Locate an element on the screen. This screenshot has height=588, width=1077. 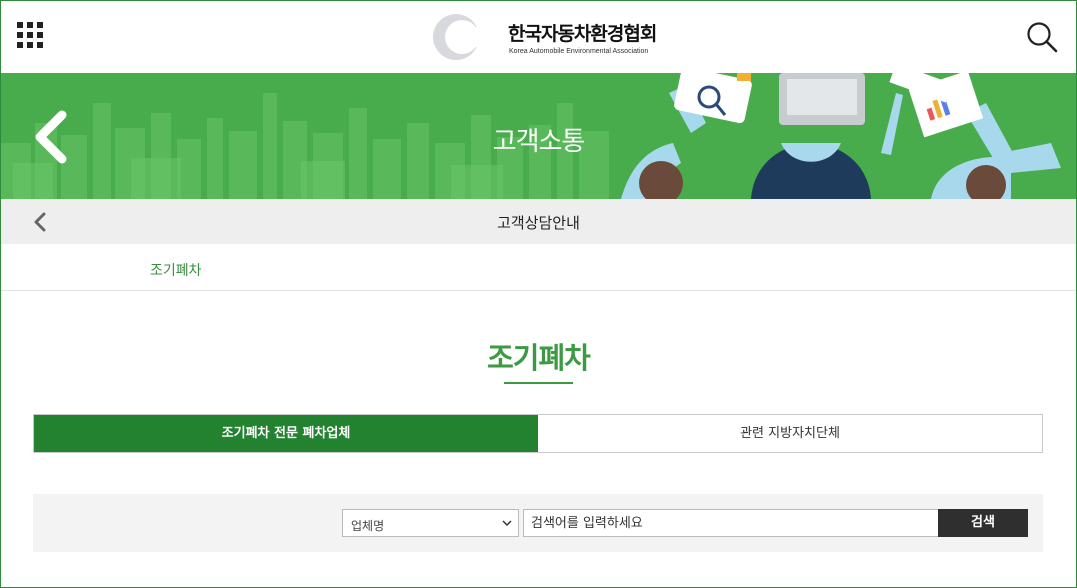
title-underline is located at coordinates (538, 383).